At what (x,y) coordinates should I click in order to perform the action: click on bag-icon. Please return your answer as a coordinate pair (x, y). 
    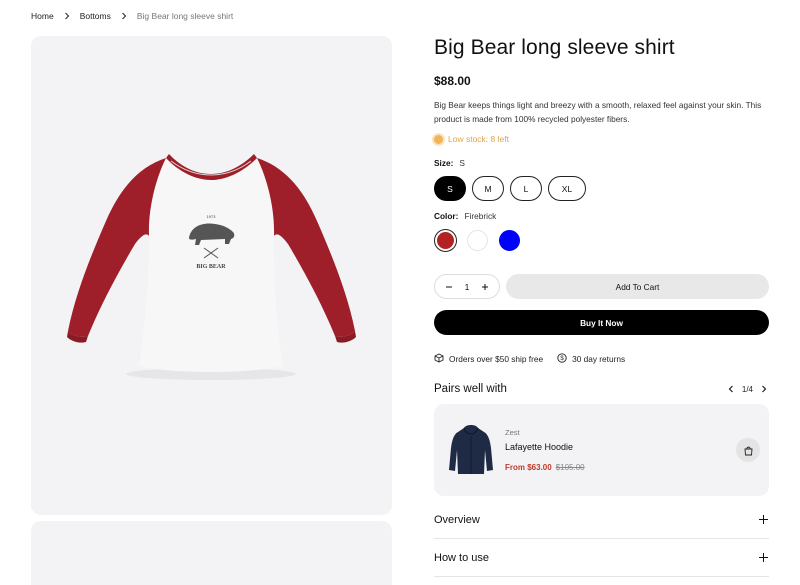
    Looking at the image, I should click on (748, 450).